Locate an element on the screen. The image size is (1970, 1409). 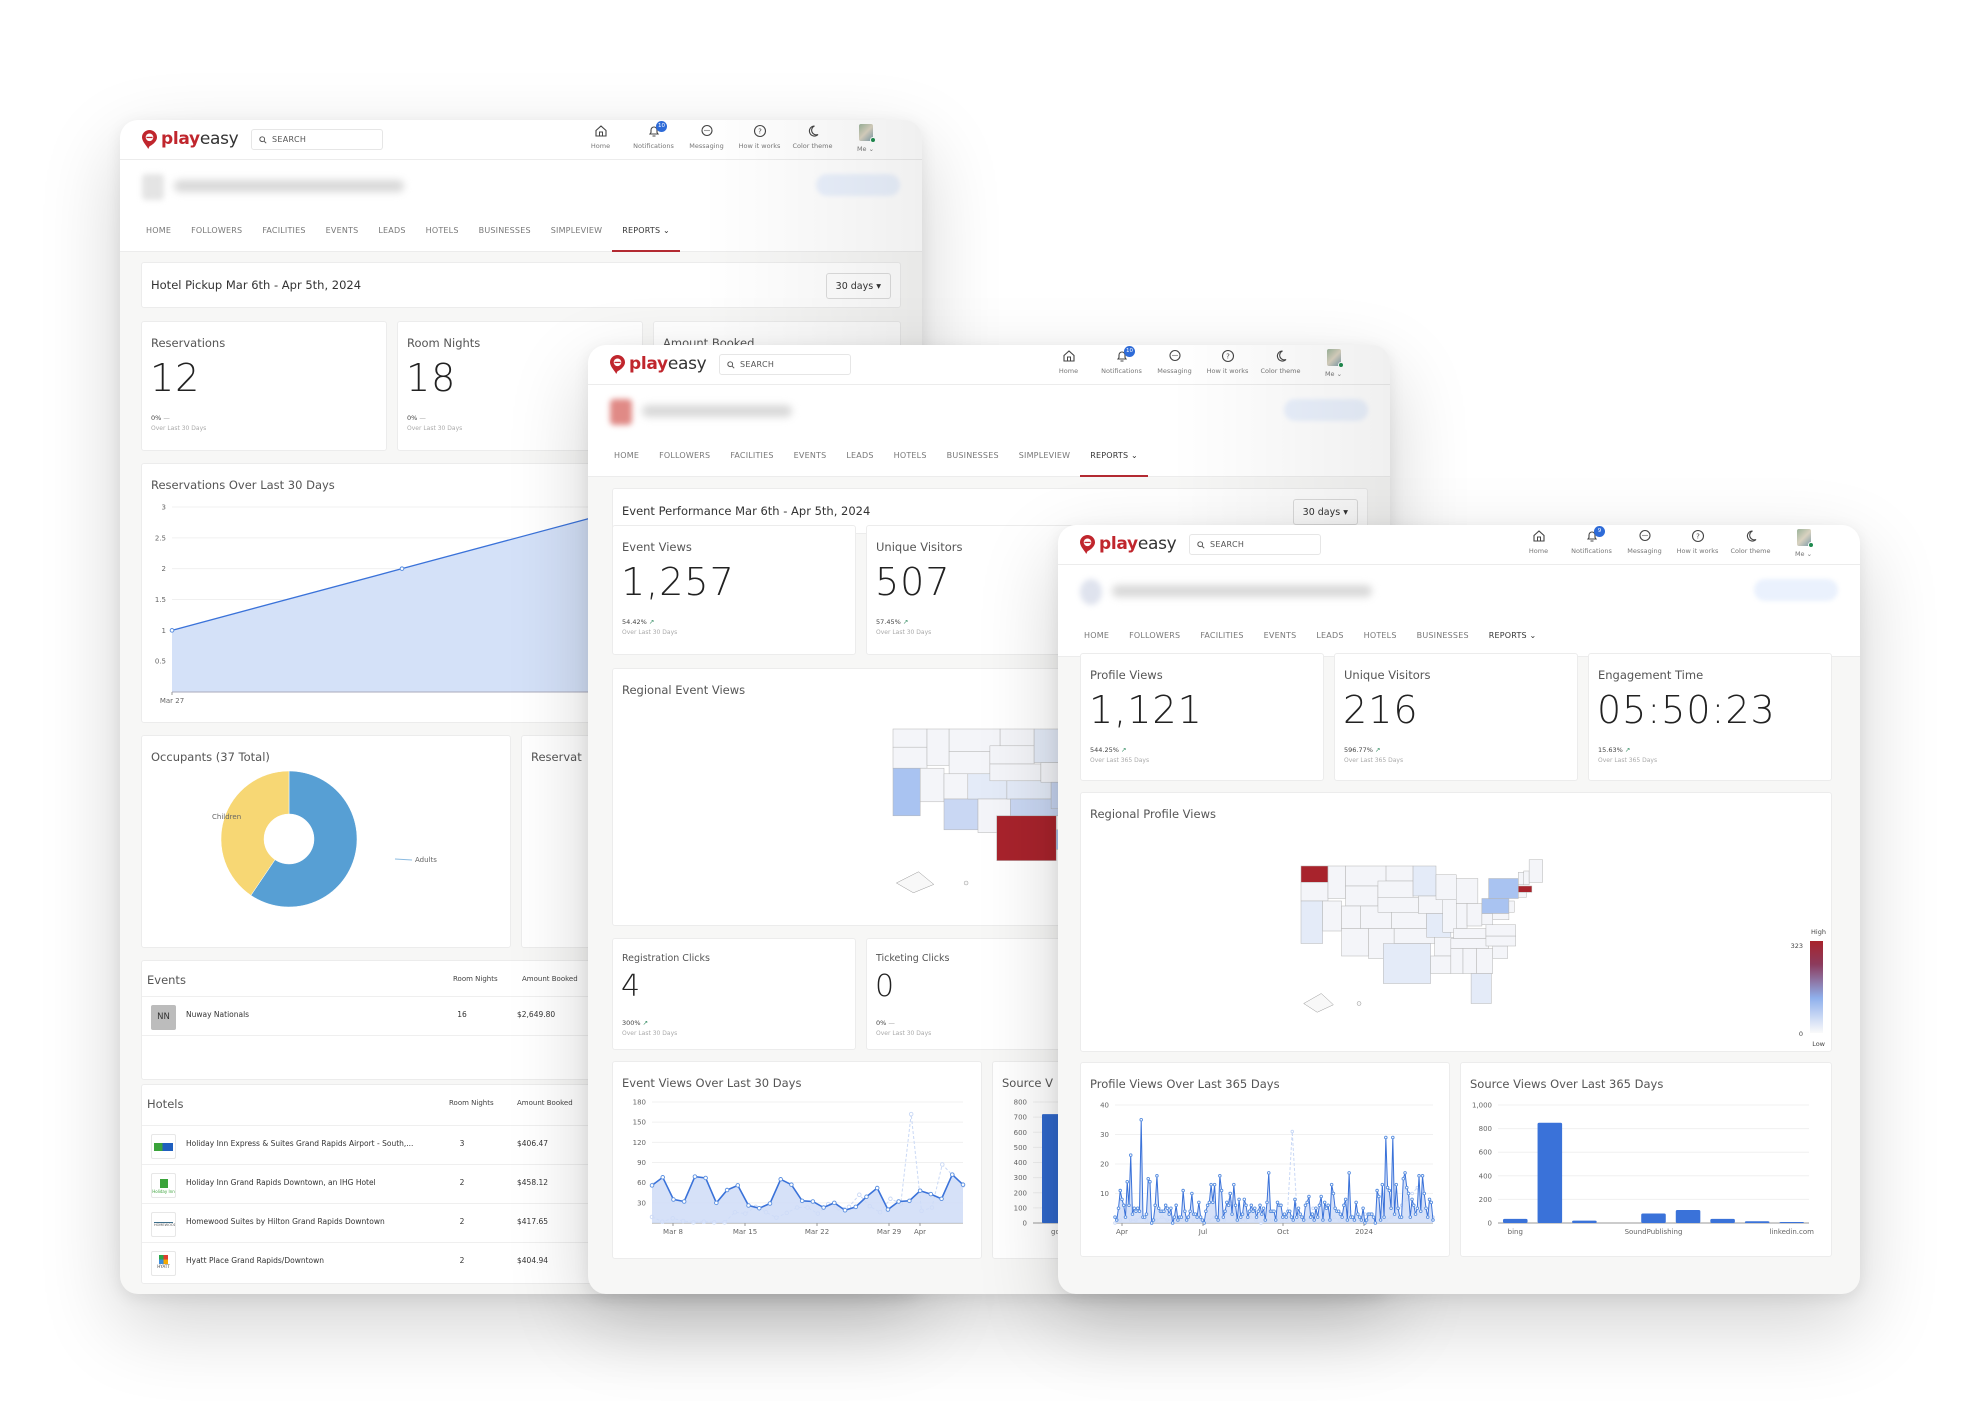
chart-title: Occupants (37 Total) is located at coordinates (210, 757).